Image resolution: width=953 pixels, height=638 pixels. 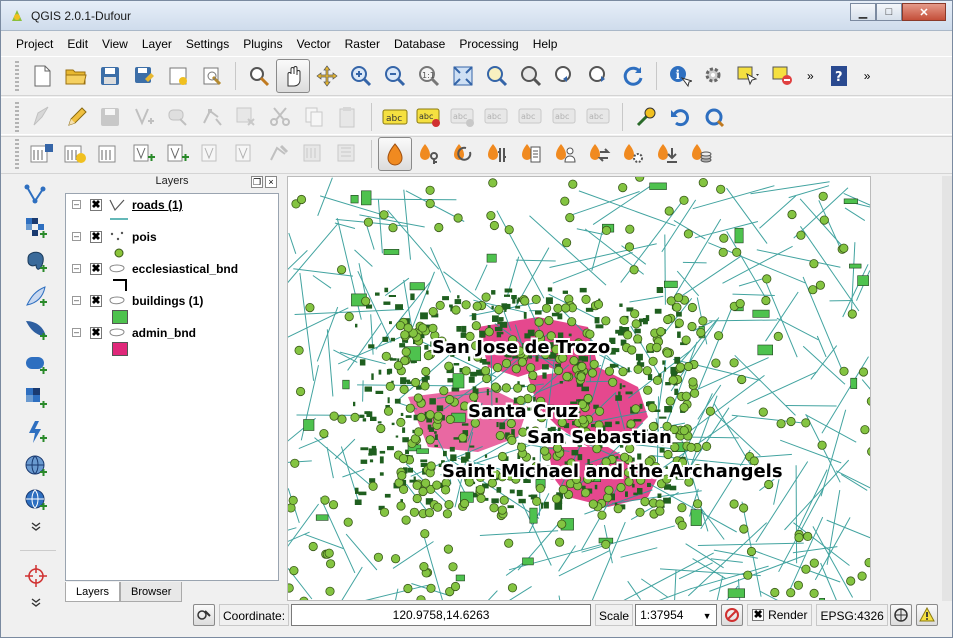 I want to click on current-edits-icon, so click(x=42, y=117).